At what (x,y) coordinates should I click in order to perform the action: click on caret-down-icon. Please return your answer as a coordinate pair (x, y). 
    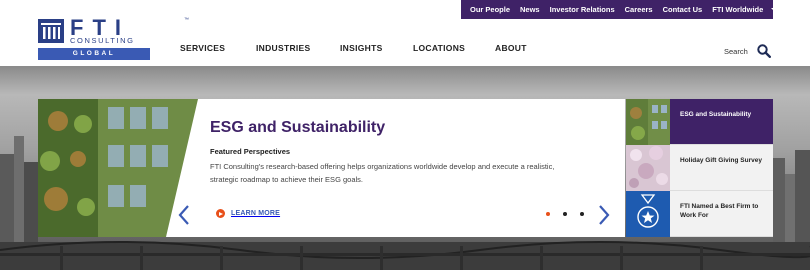
    Looking at the image, I should click on (774, 9).